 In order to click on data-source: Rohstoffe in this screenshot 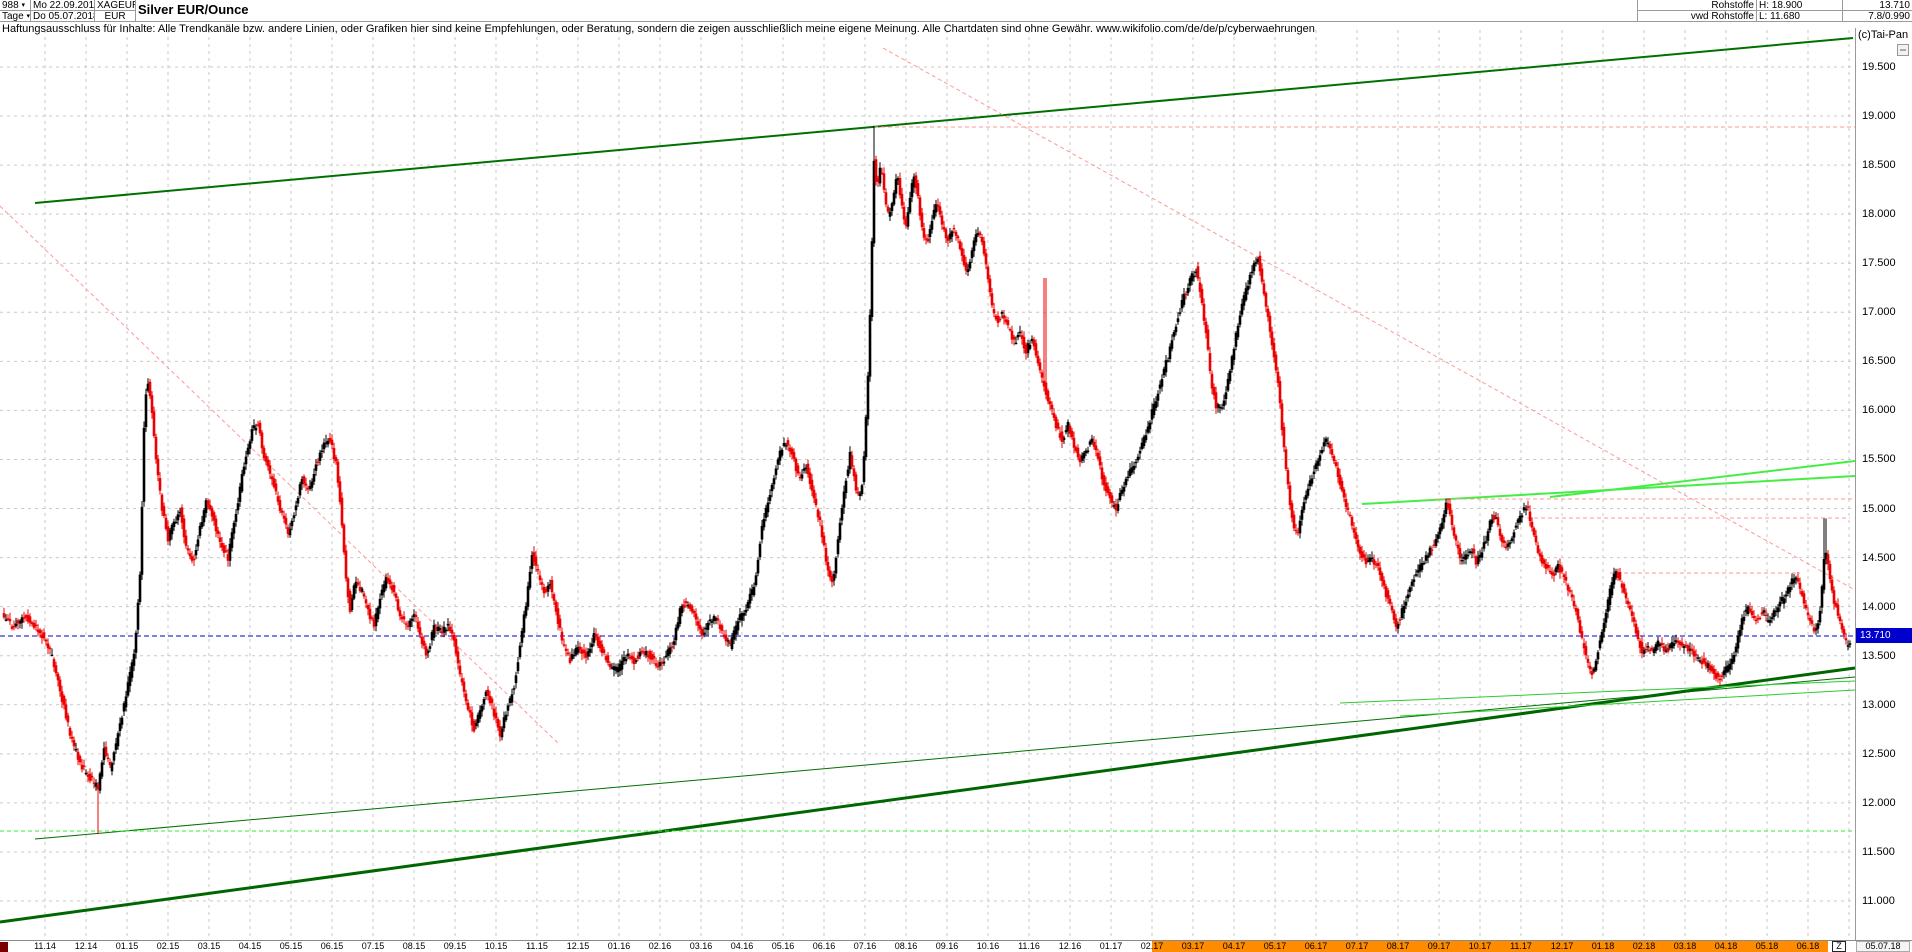, I will do `click(1697, 5)`.